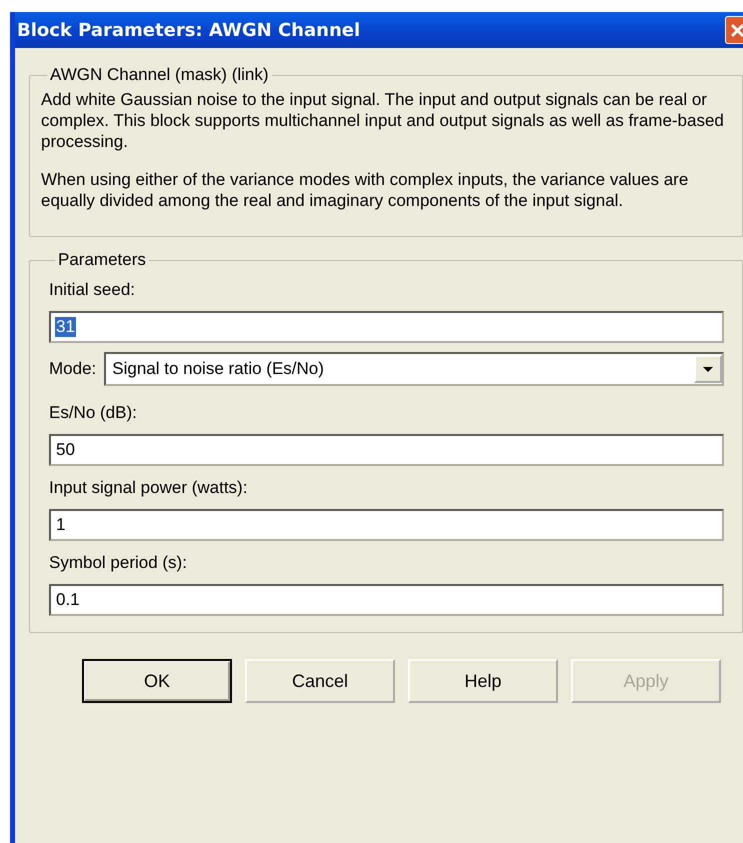 This screenshot has width=743, height=843. What do you see at coordinates (386, 600) in the screenshot?
I see `input-field: 0.1` at bounding box center [386, 600].